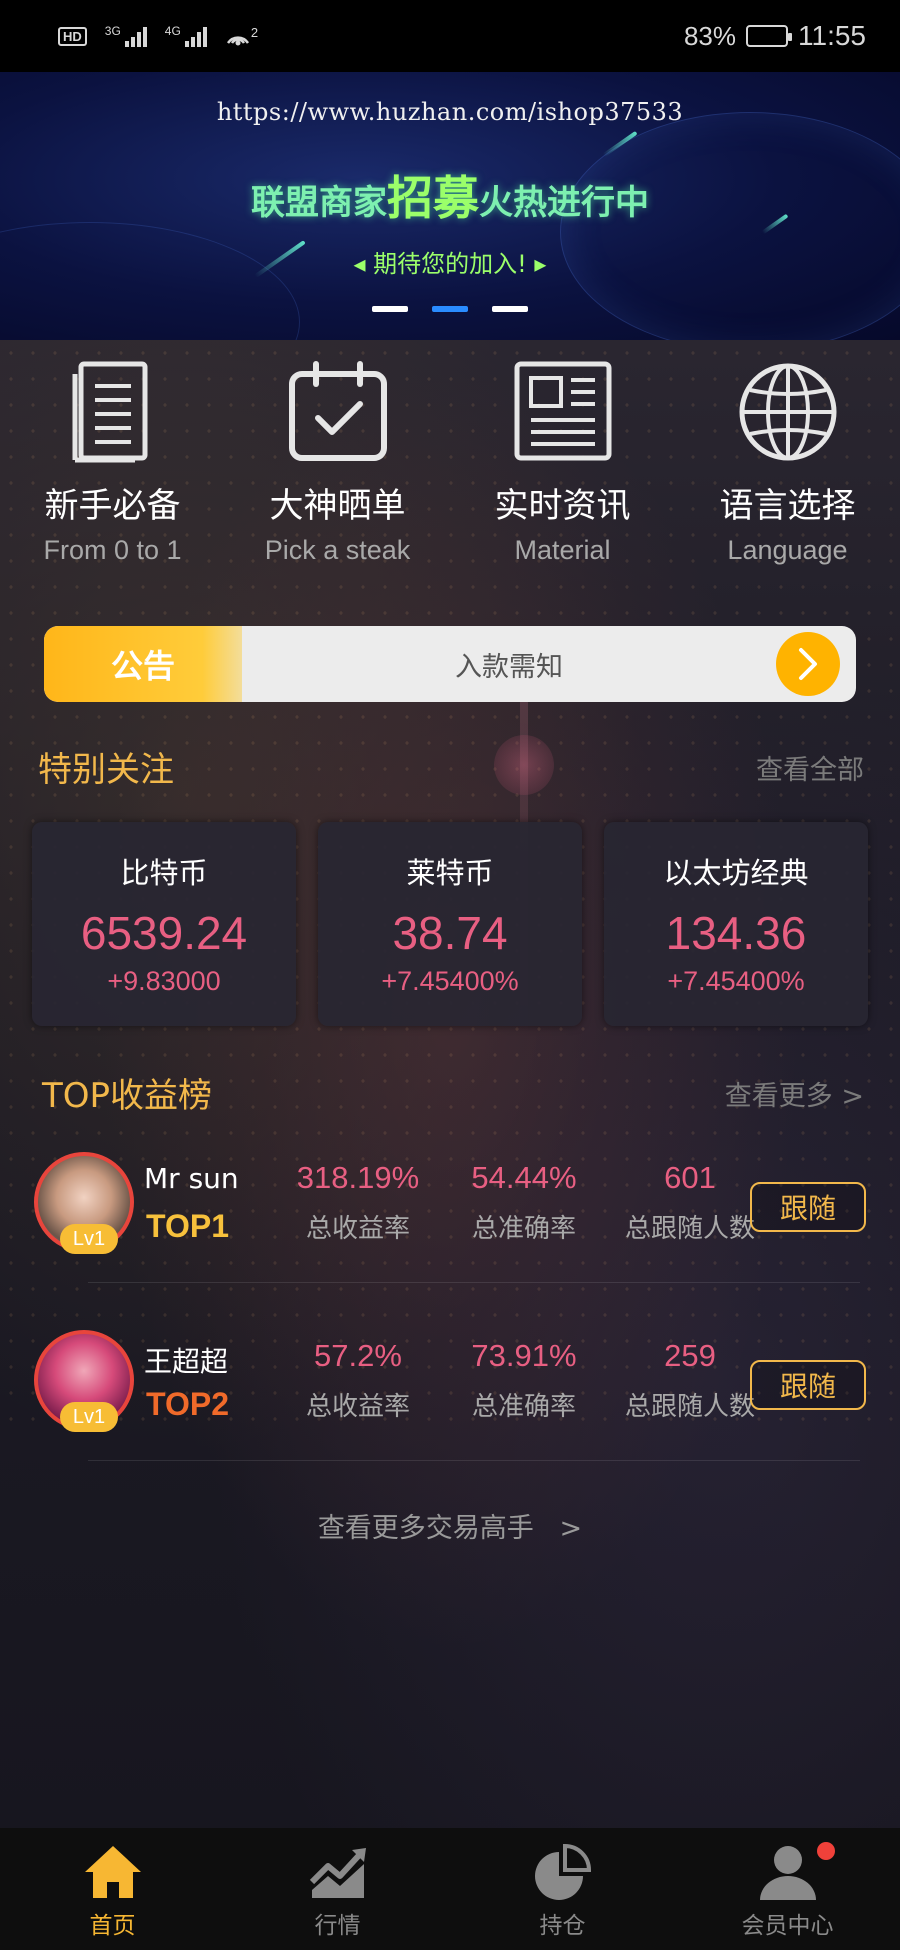  What do you see at coordinates (337, 506) in the screenshot?
I see `quick-item-title: 大神晒单` at bounding box center [337, 506].